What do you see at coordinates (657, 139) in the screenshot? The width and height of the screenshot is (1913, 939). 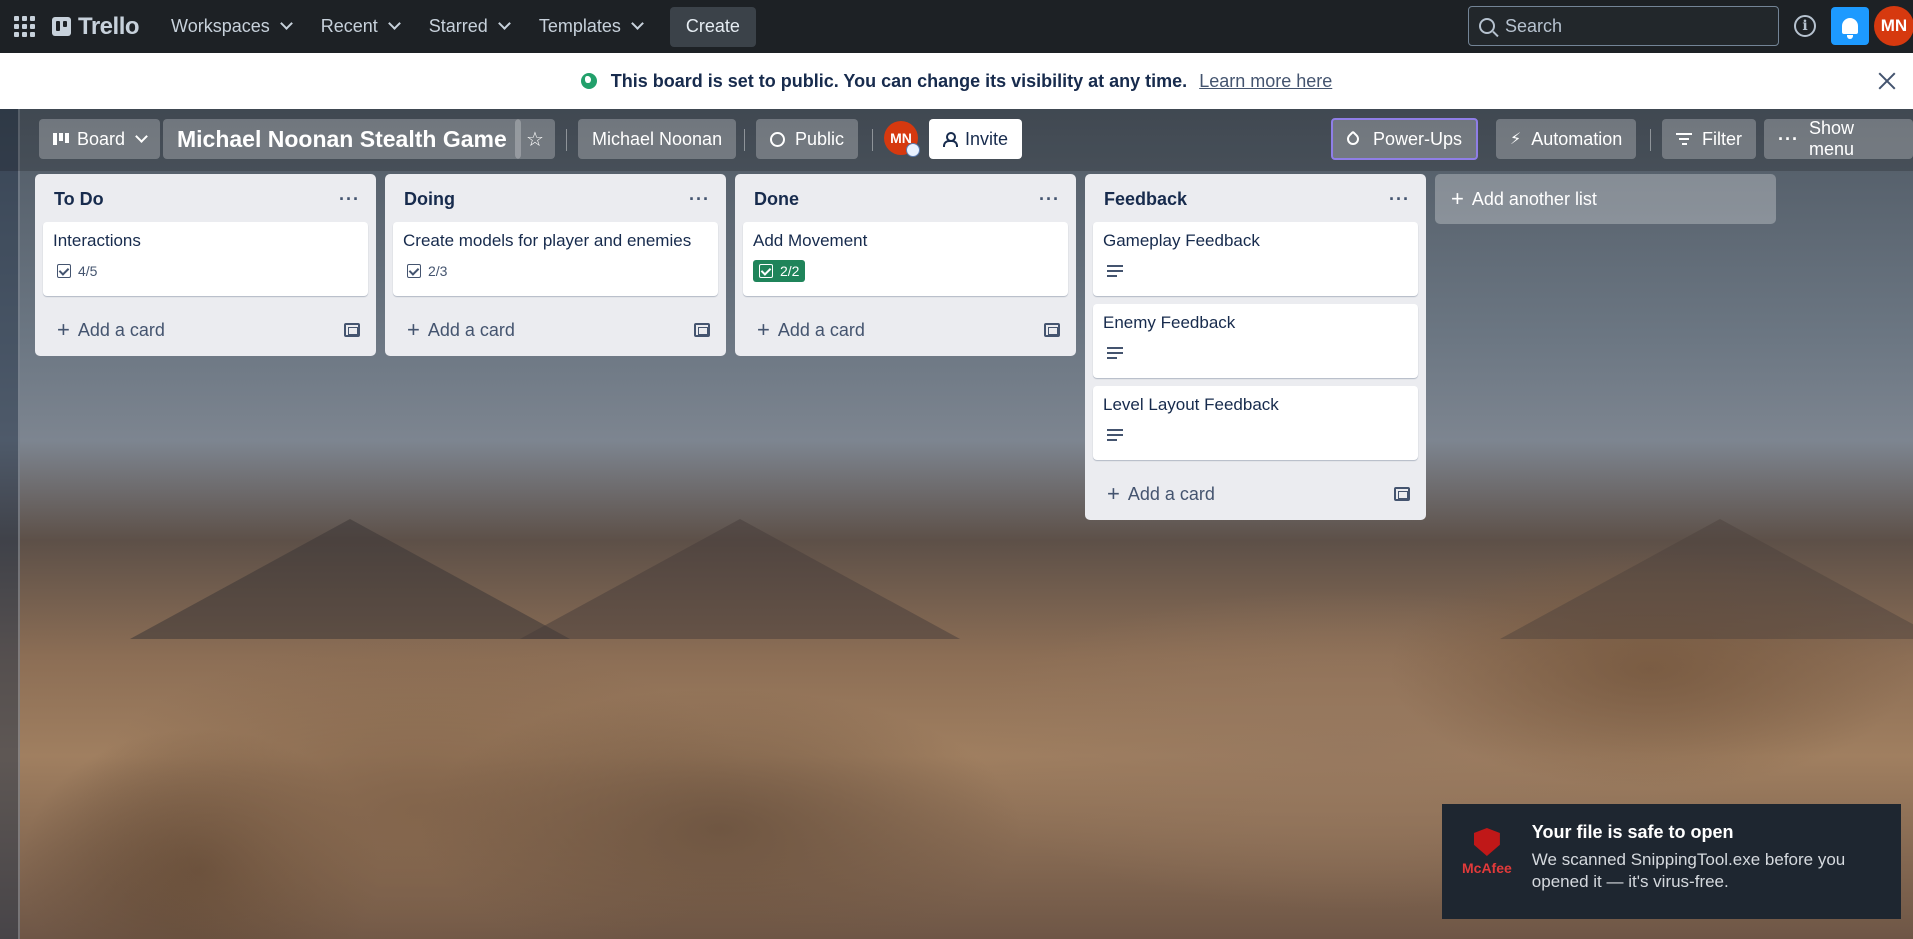 I see `workspace-button: Michael Noonan` at bounding box center [657, 139].